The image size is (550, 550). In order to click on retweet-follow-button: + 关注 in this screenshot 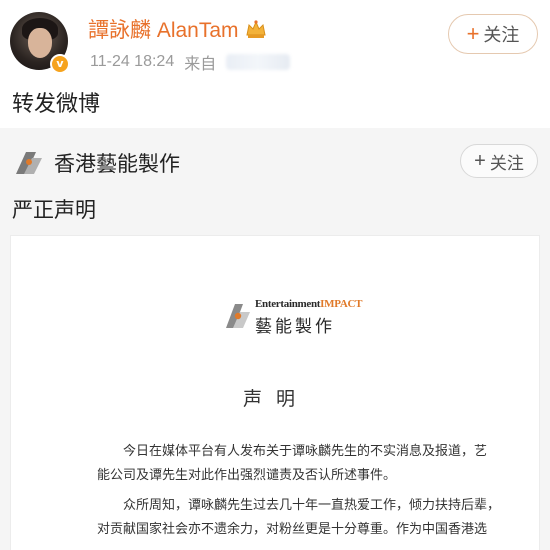, I will do `click(499, 161)`.